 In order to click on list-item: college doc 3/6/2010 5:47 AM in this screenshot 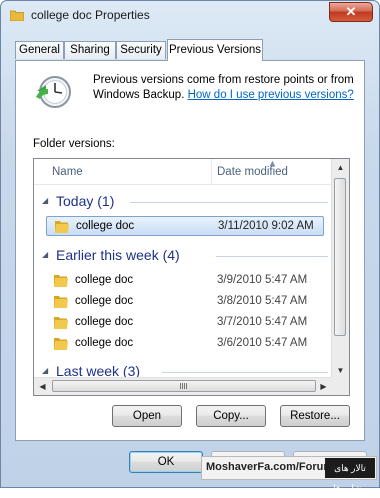, I will do `click(185, 344)`.